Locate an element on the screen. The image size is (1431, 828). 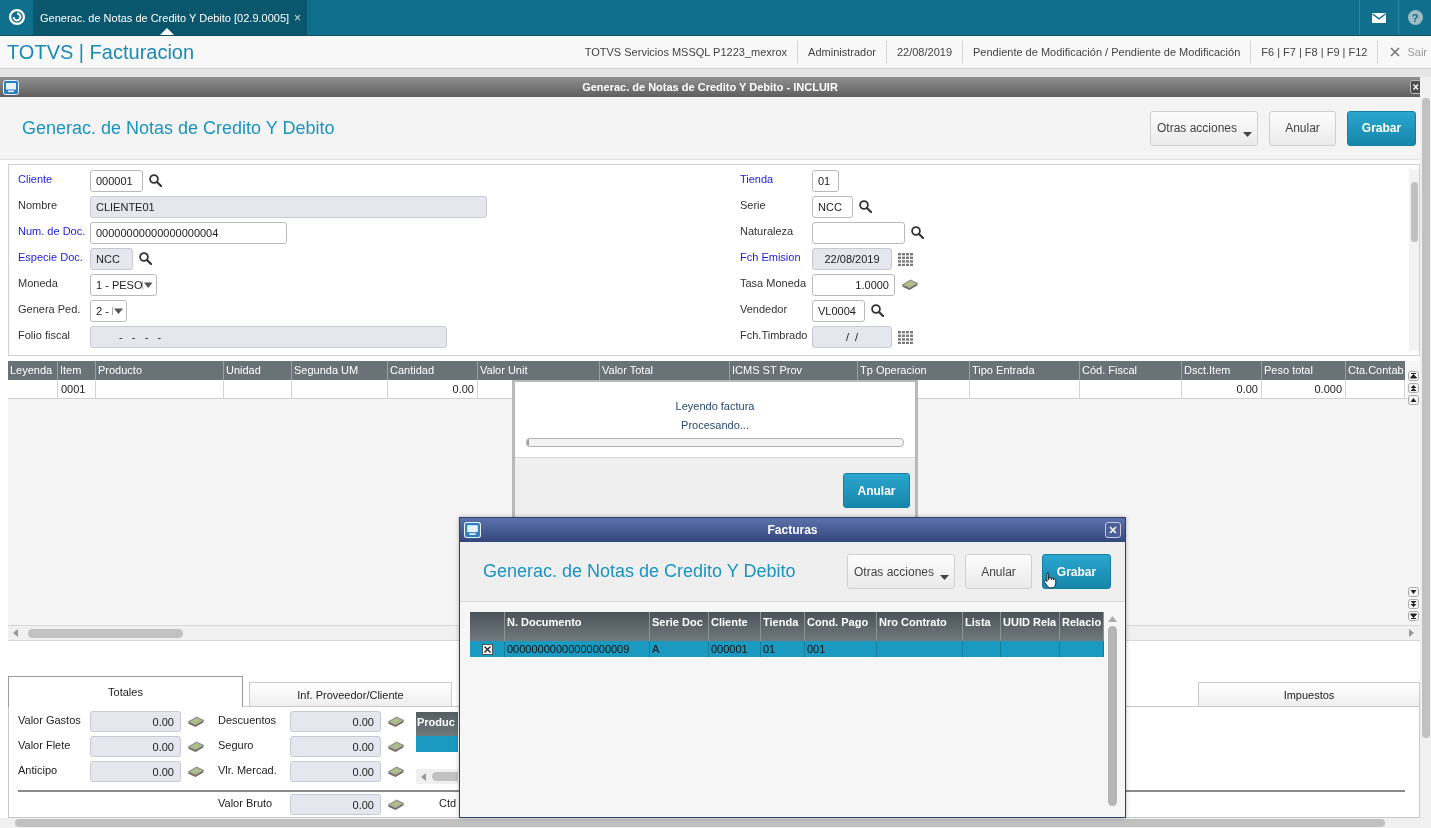
field-label: Serie is located at coordinates (753, 204).